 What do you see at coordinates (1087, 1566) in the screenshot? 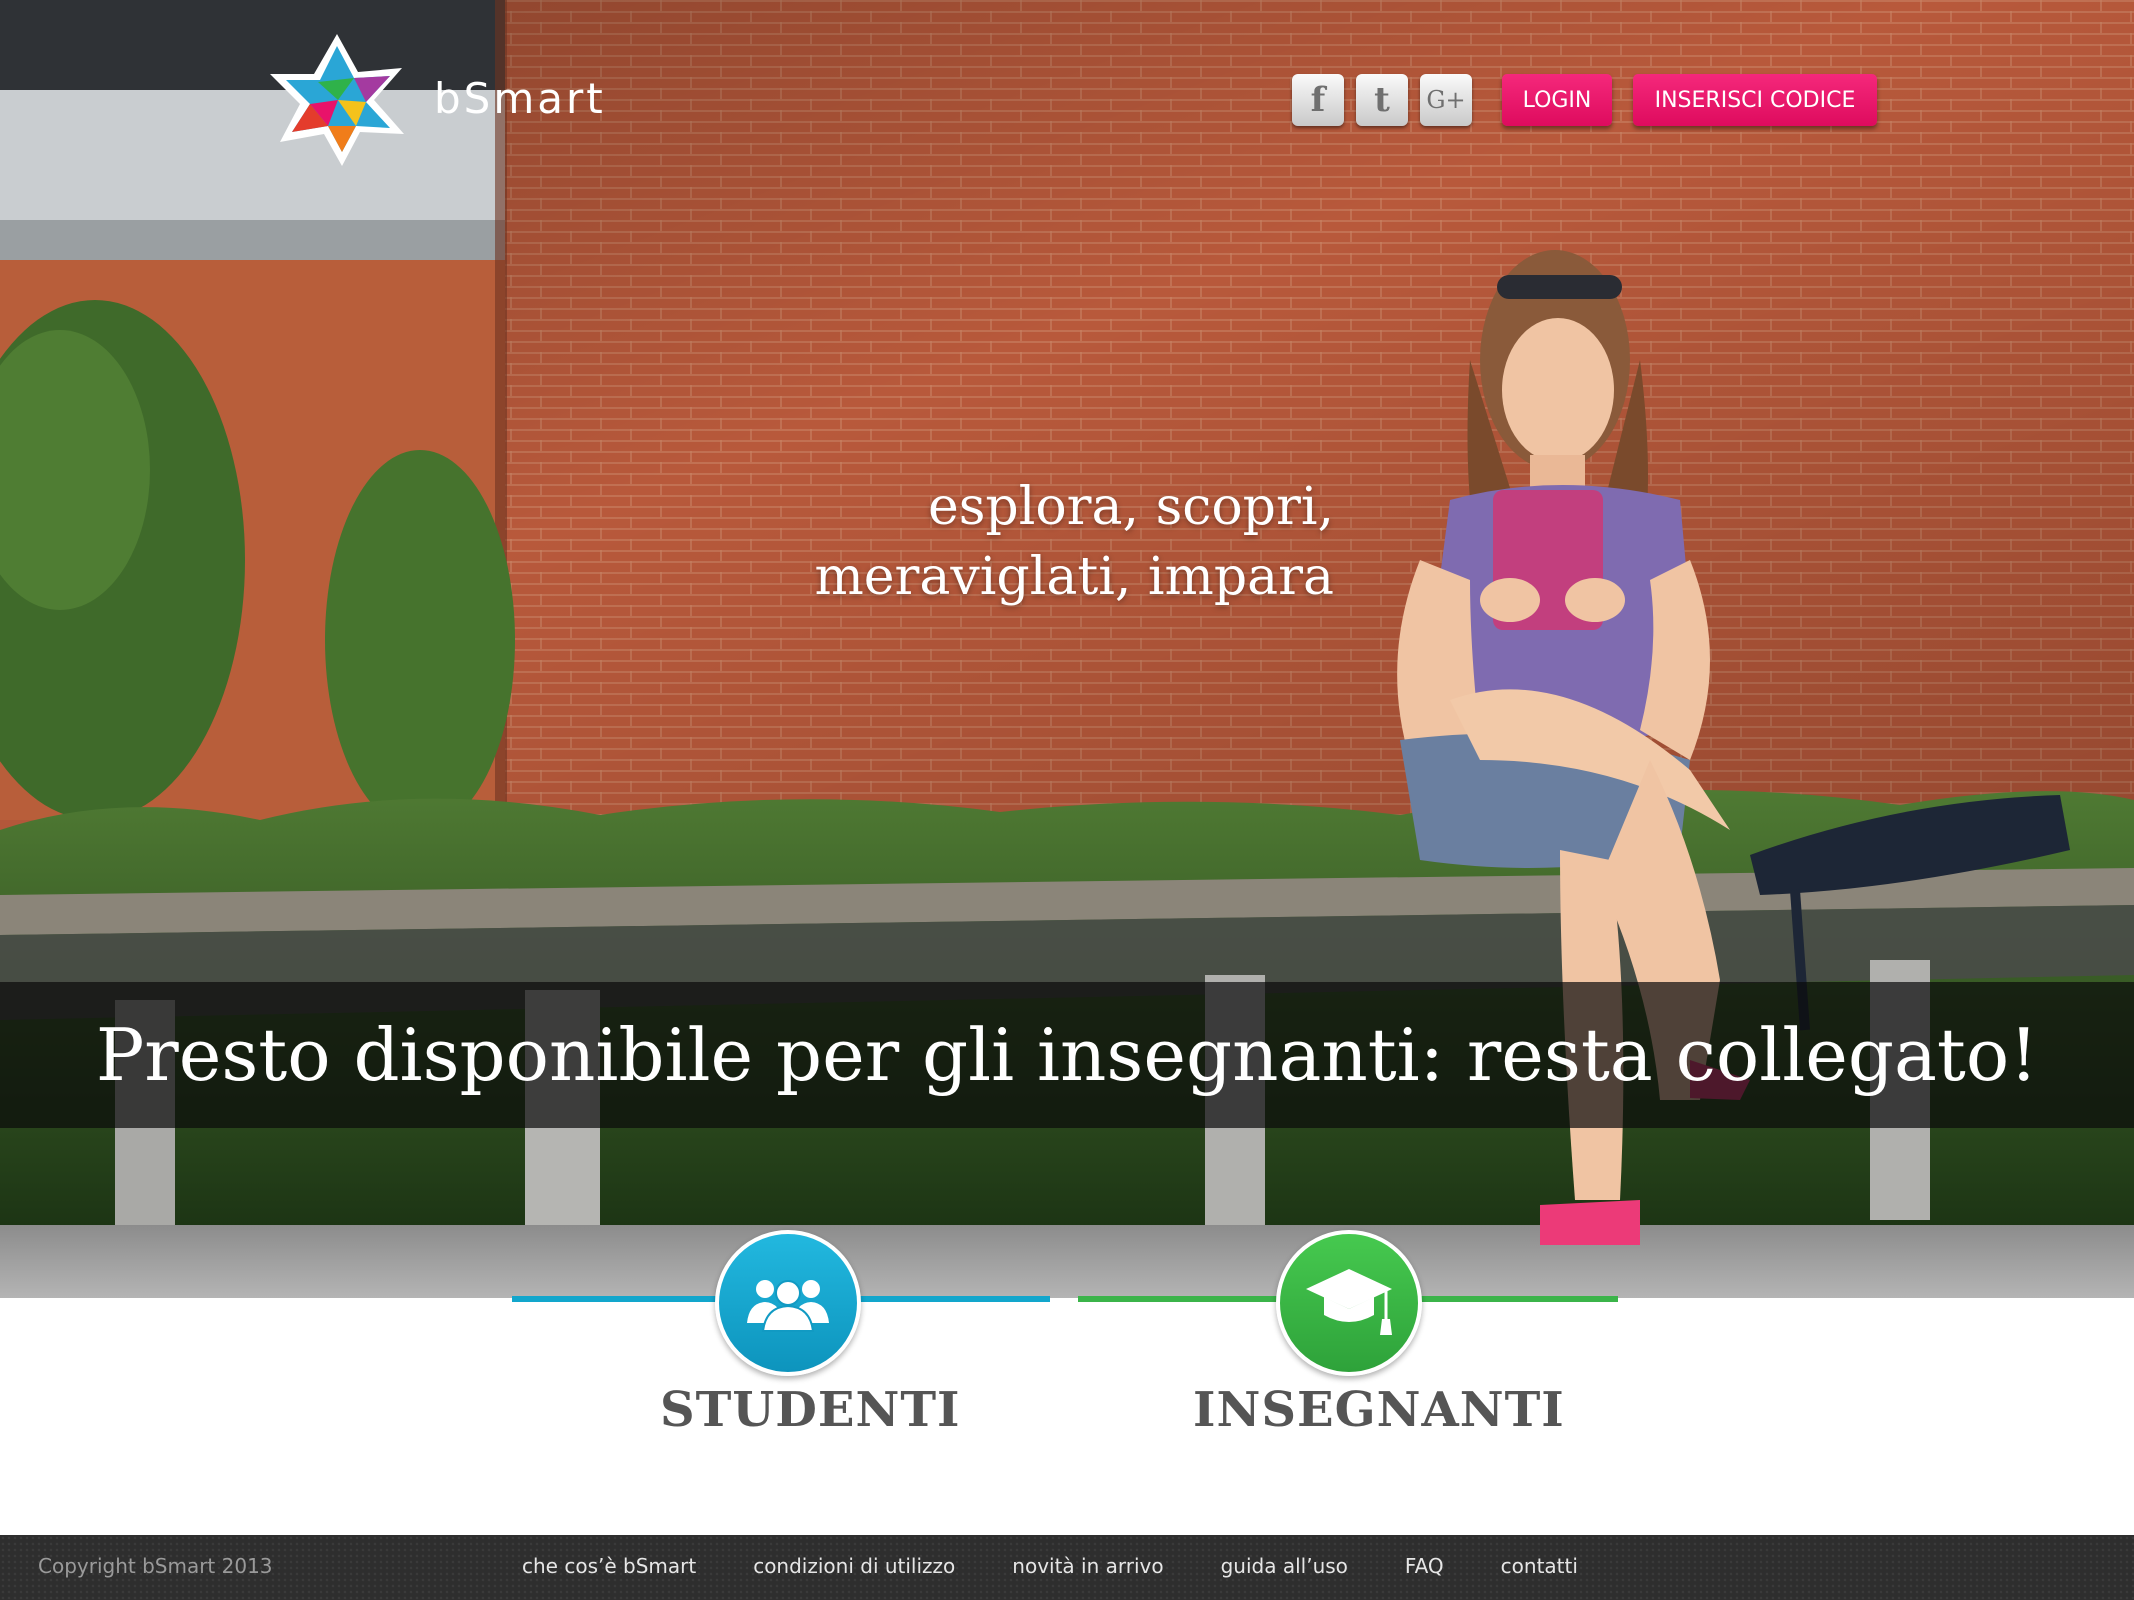
I see `footer-link-news: novità in arrivo` at bounding box center [1087, 1566].